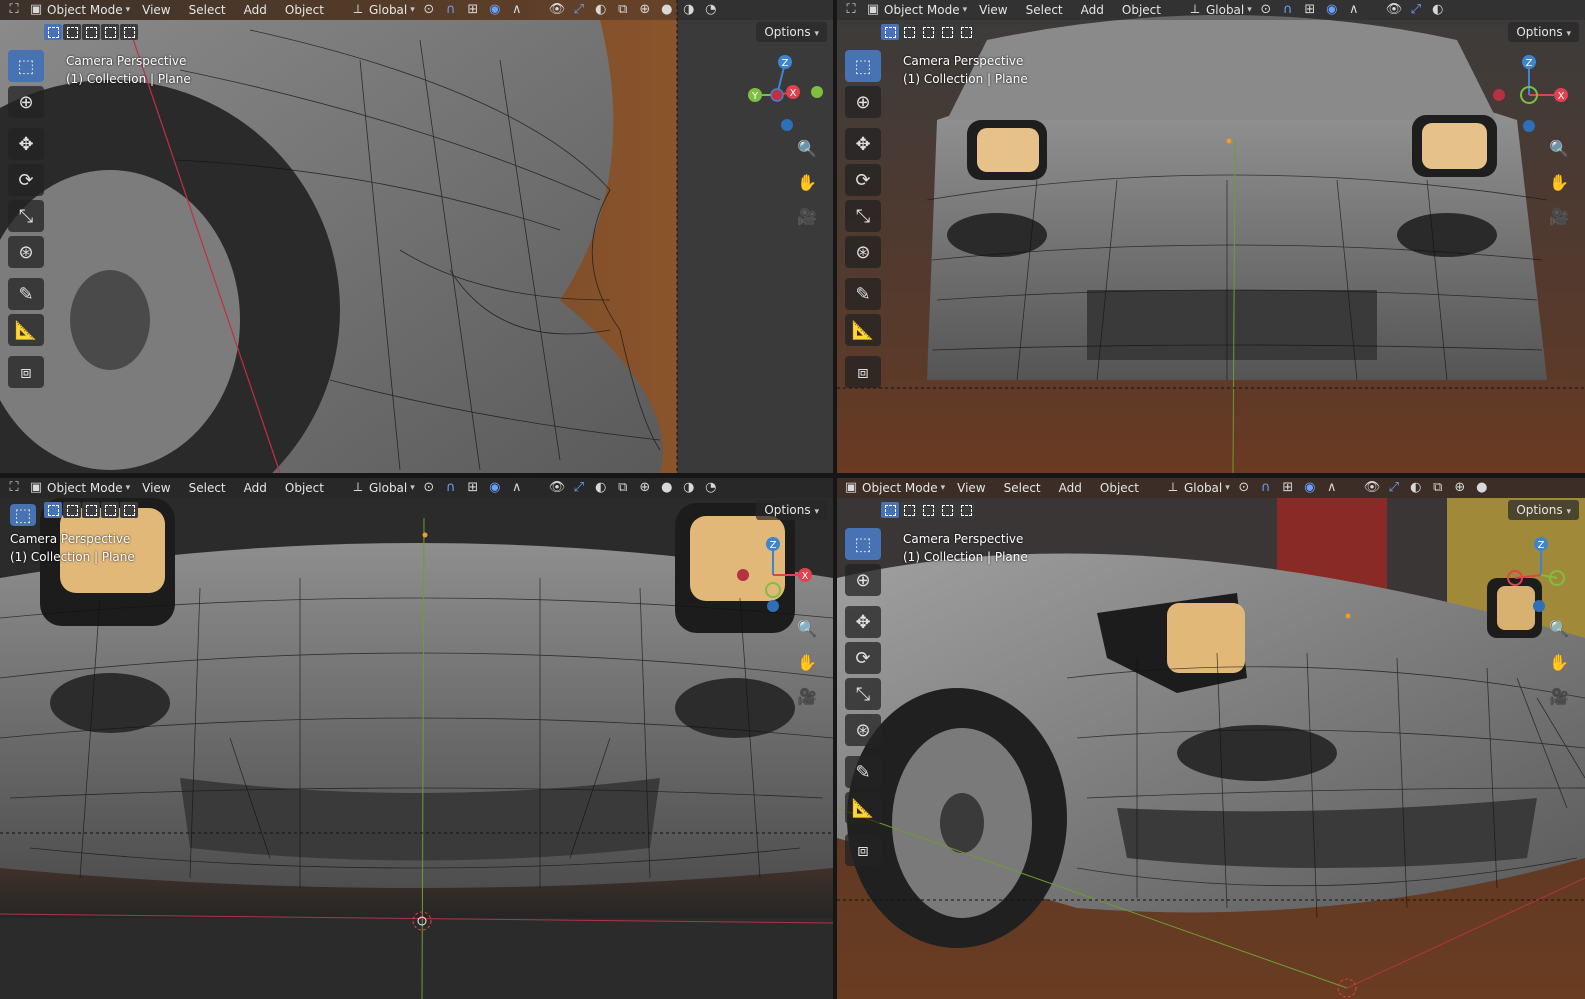 The width and height of the screenshot is (1585, 999). Describe the element at coordinates (711, 488) in the screenshot. I see `rendered-shading-icon: ◔` at that location.